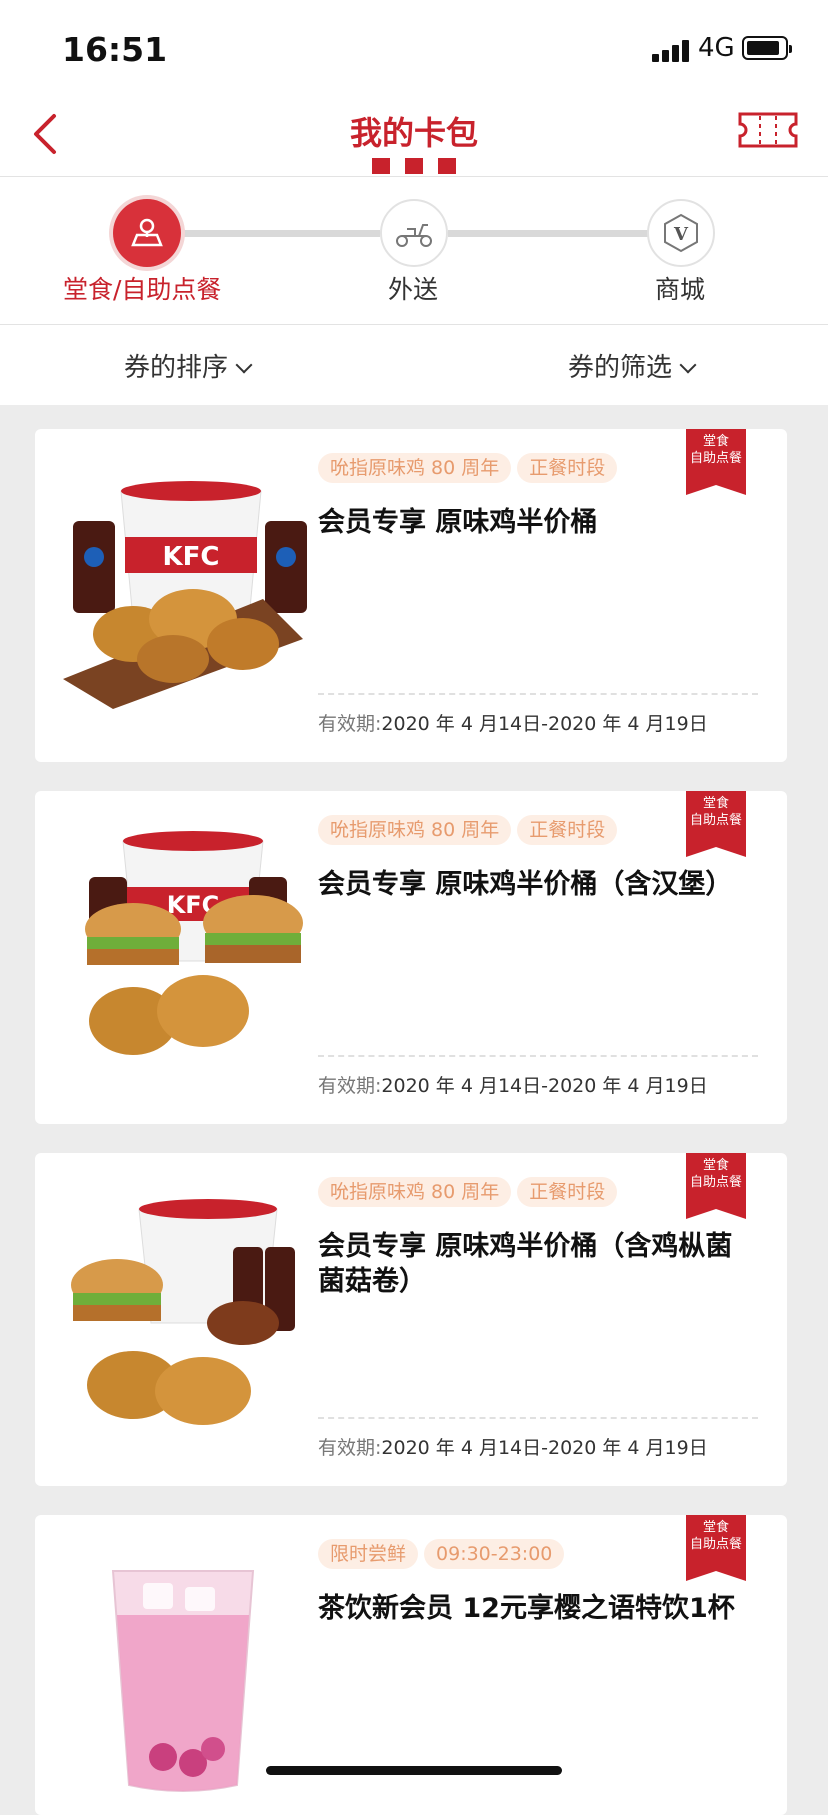 The image size is (828, 1815). I want to click on svg-text: KFC, so click(191, 557).